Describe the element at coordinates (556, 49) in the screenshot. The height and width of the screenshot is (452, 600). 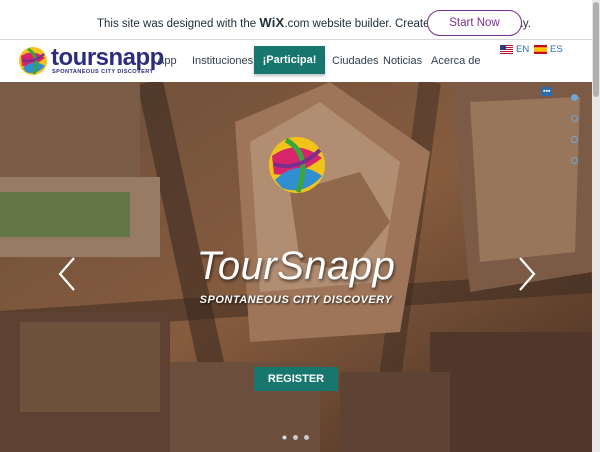
I see `language-es-label: ES` at that location.